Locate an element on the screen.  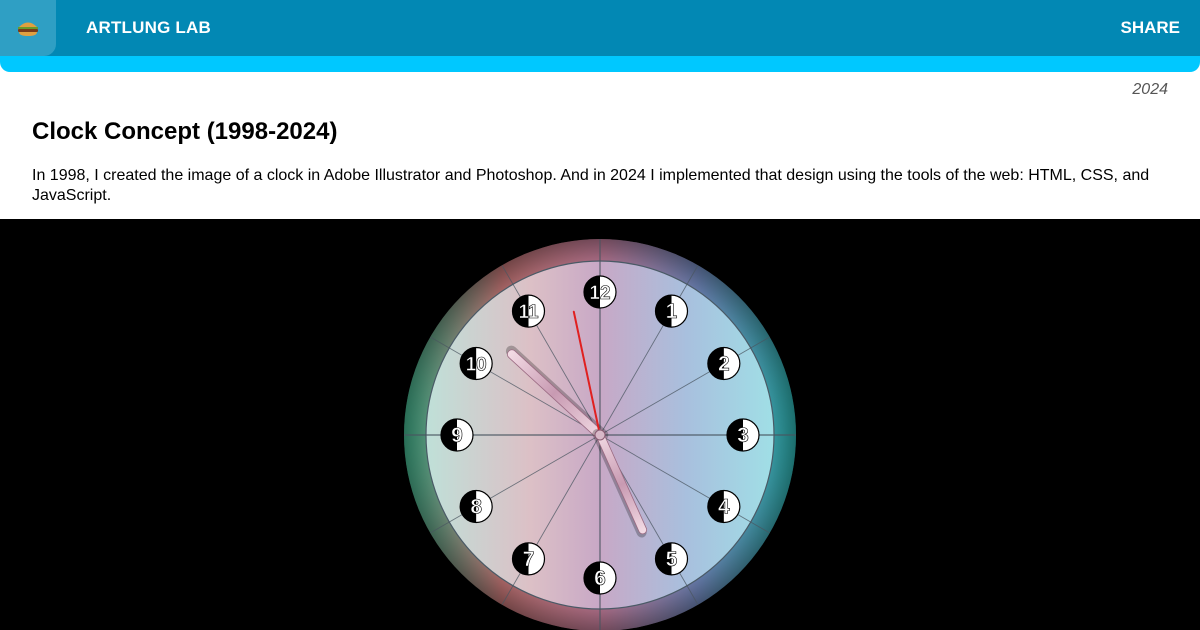
menu-button is located at coordinates (28, 28).